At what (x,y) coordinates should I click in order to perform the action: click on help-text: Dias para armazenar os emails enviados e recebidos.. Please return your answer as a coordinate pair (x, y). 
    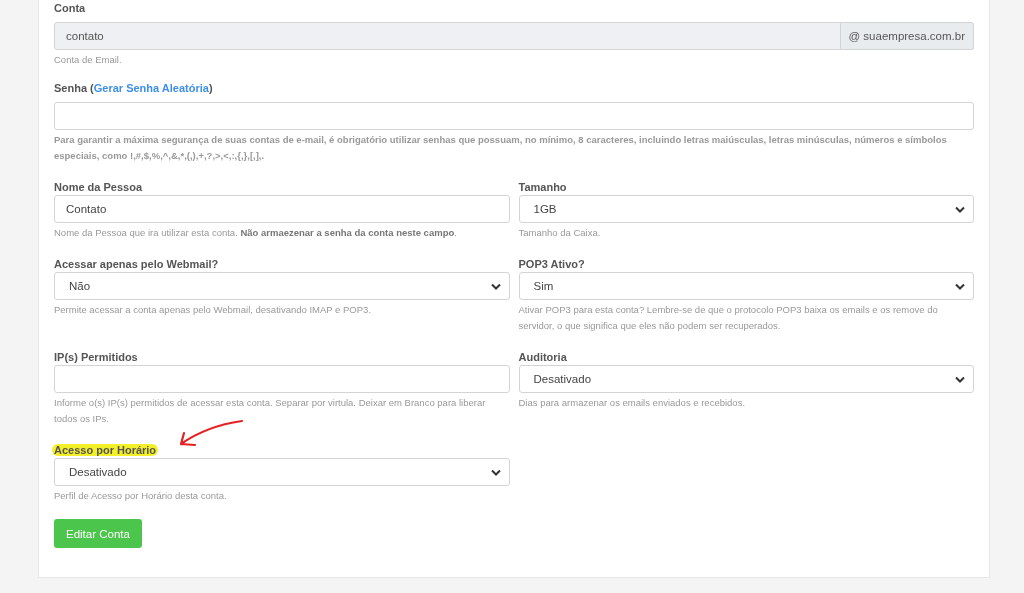
    Looking at the image, I should click on (632, 403).